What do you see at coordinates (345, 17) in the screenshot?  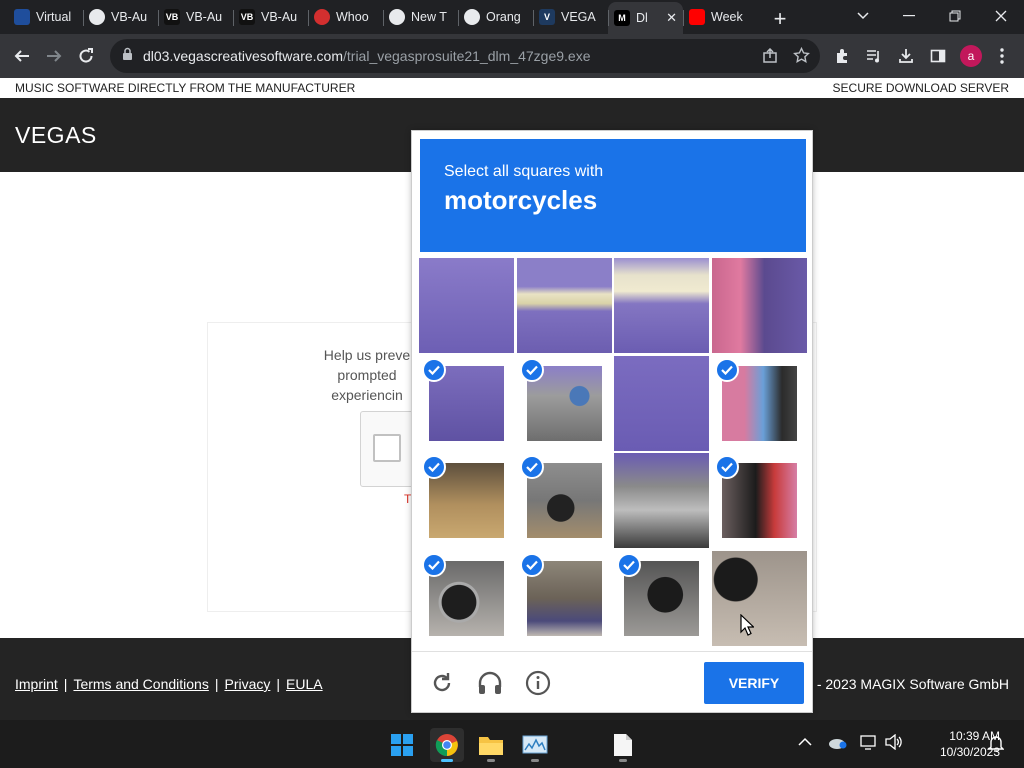 I see `browser-tab: Whoo` at bounding box center [345, 17].